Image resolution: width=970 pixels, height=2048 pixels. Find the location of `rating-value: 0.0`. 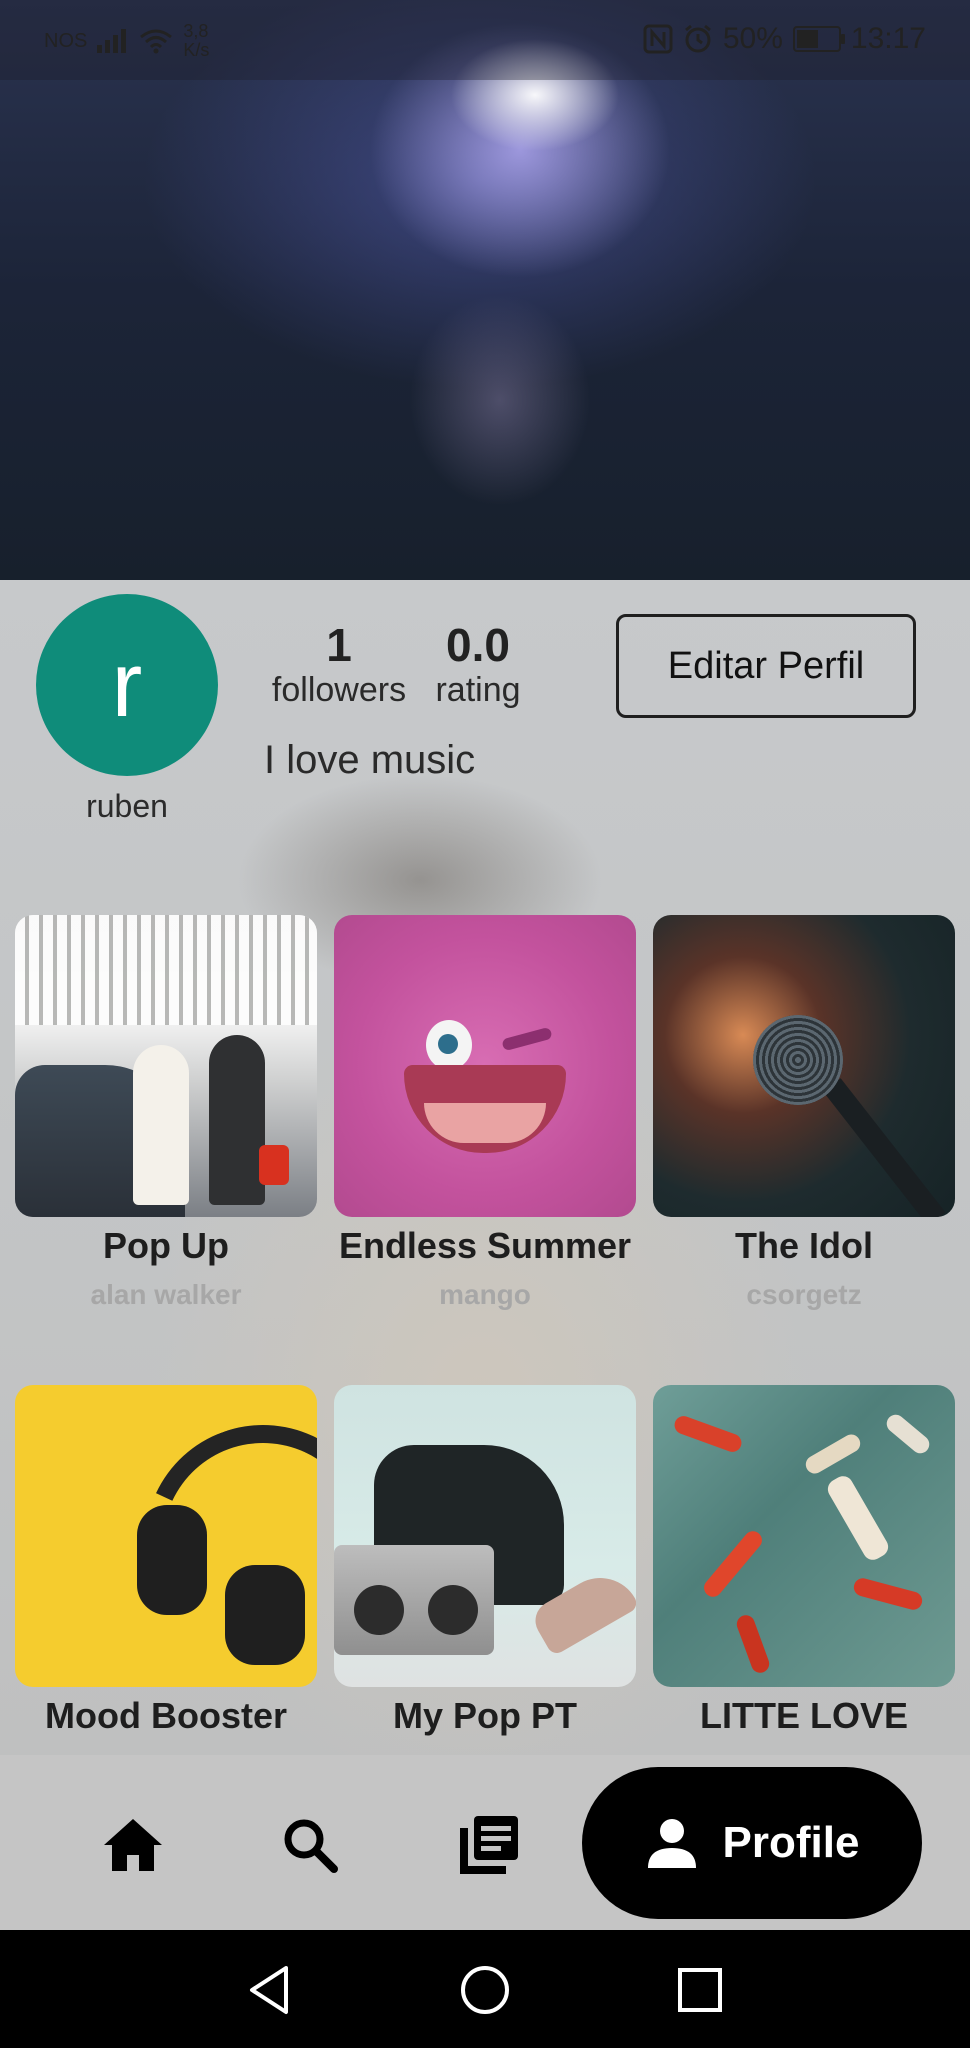

rating-value: 0.0 is located at coordinates (478, 645).